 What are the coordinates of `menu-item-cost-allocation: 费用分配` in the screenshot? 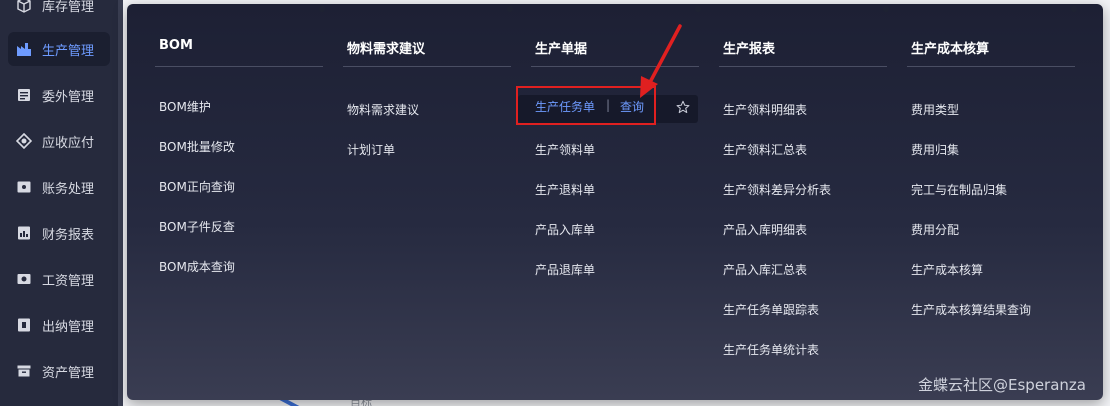 It's located at (935, 229).